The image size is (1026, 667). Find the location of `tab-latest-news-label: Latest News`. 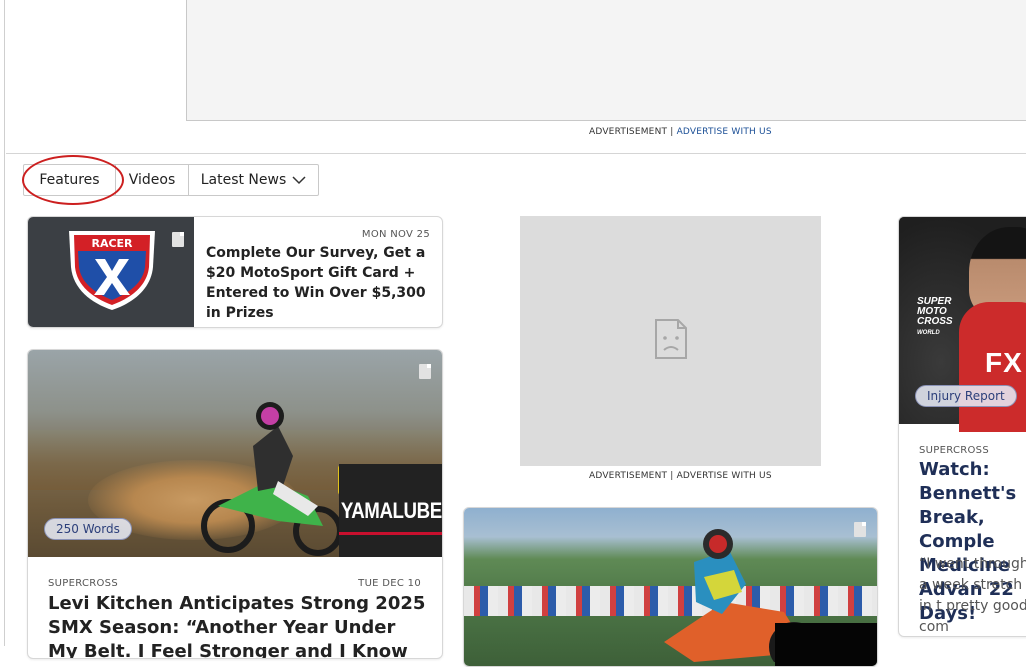

tab-latest-news-label: Latest News is located at coordinates (243, 180).